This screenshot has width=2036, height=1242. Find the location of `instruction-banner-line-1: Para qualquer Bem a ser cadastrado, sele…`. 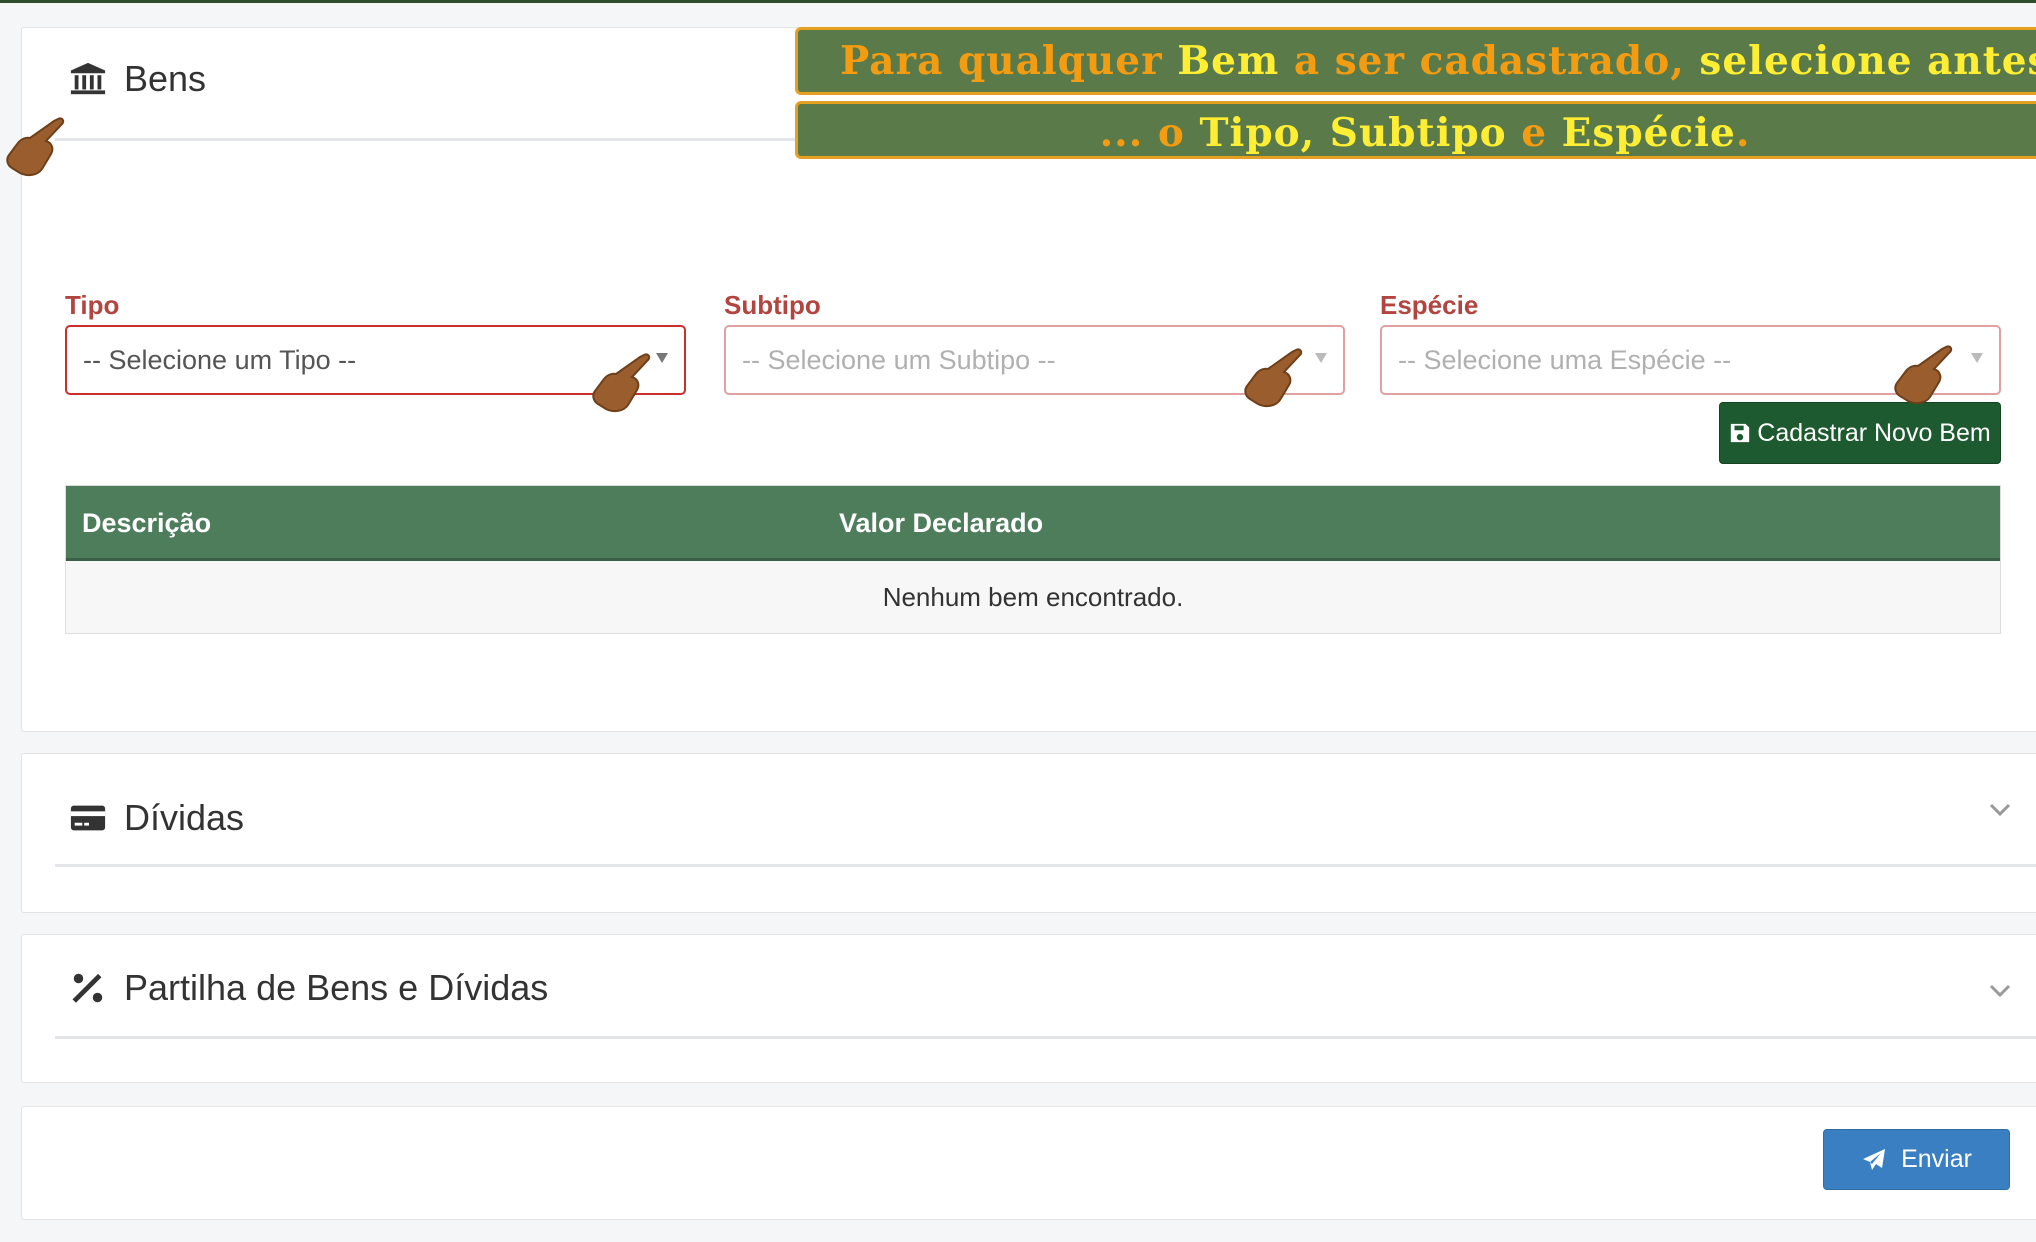

instruction-banner-line-1: Para qualquer Bem a ser cadastrado, sele… is located at coordinates (1415, 61).